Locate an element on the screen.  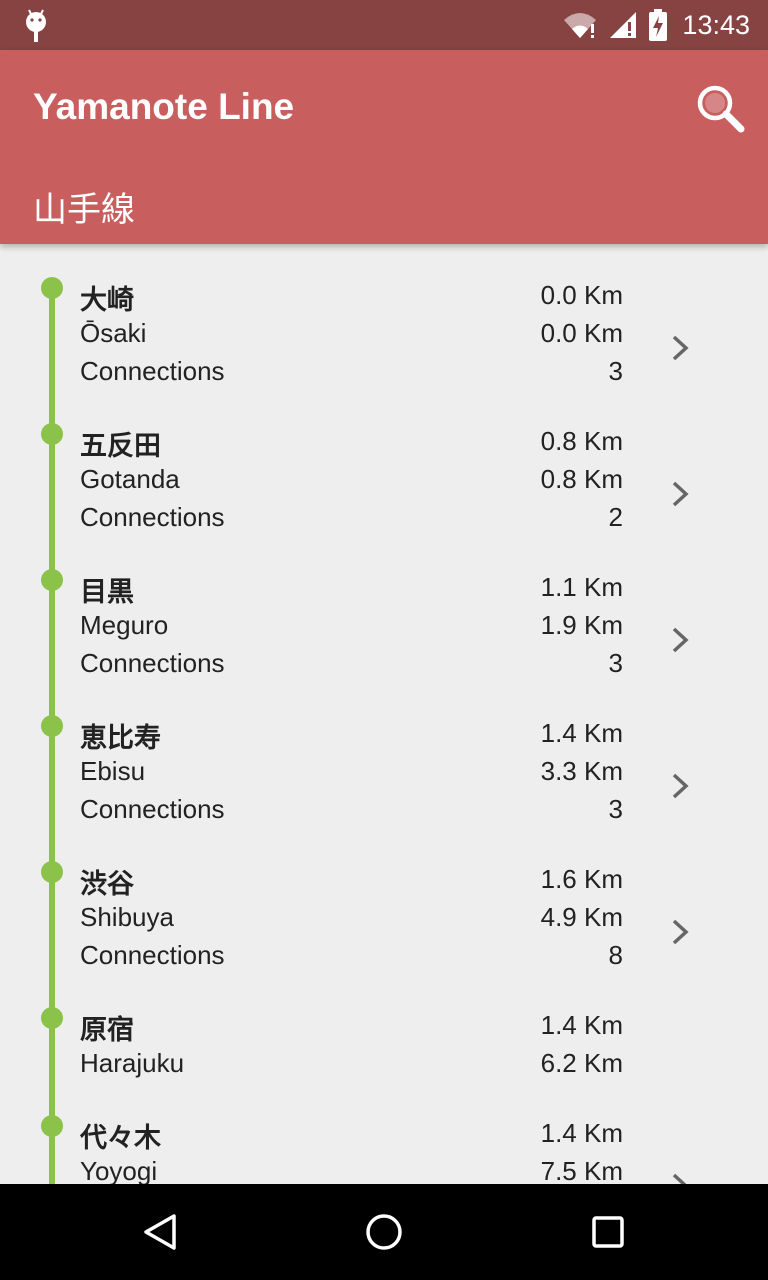
back-icon is located at coordinates (160, 1232).